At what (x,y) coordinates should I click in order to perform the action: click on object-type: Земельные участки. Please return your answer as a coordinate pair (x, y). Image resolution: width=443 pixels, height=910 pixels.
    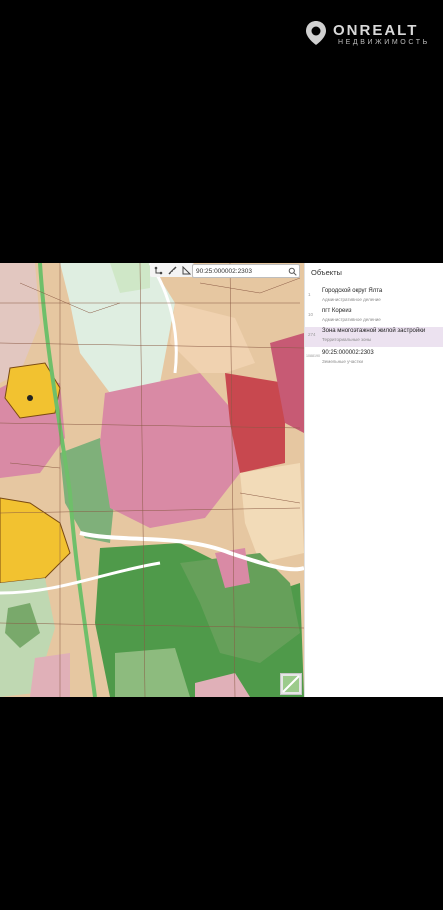
    Looking at the image, I should click on (343, 361).